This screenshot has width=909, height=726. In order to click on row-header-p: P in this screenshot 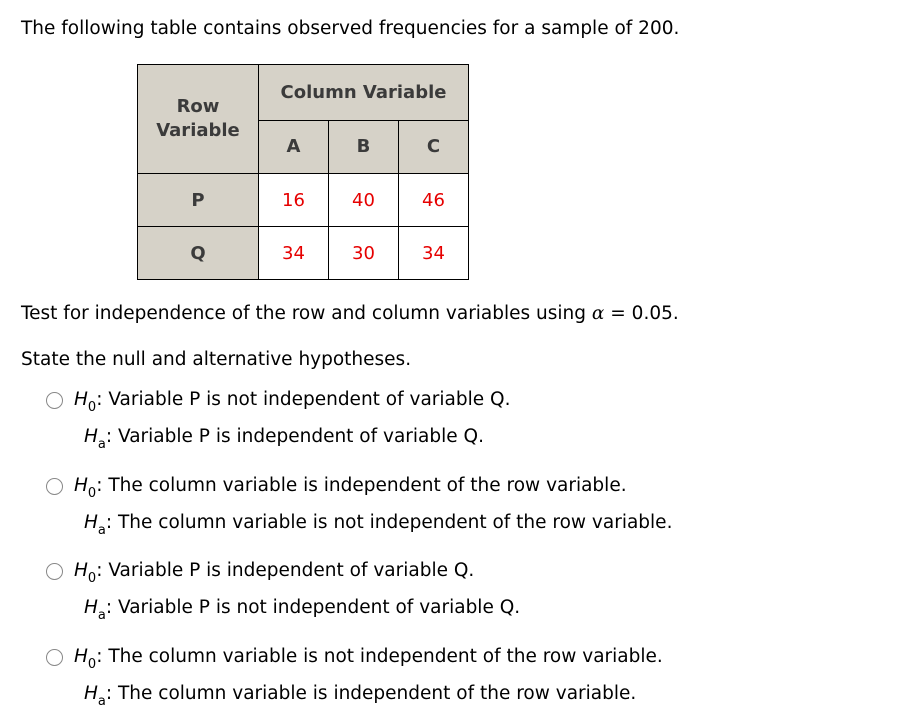, I will do `click(198, 200)`.